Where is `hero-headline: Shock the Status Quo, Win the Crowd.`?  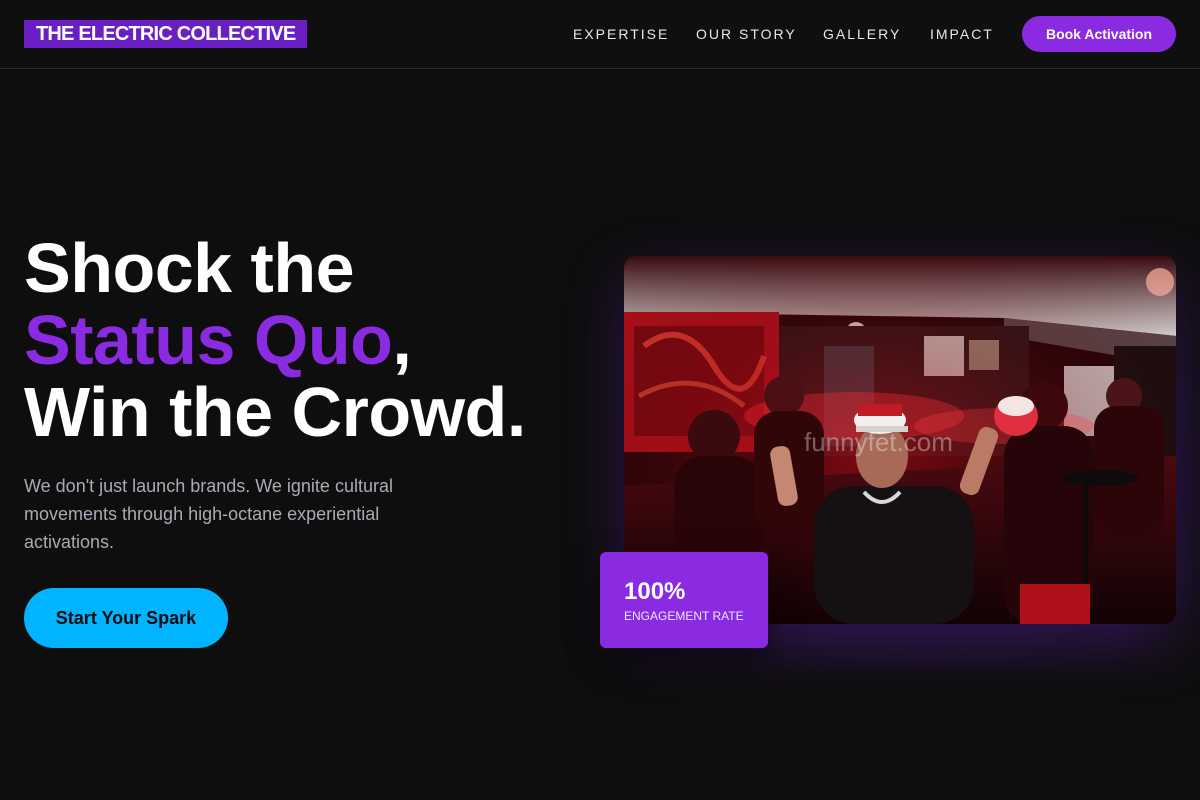 hero-headline: Shock the Status Quo, Win the Crowd. is located at coordinates (304, 340).